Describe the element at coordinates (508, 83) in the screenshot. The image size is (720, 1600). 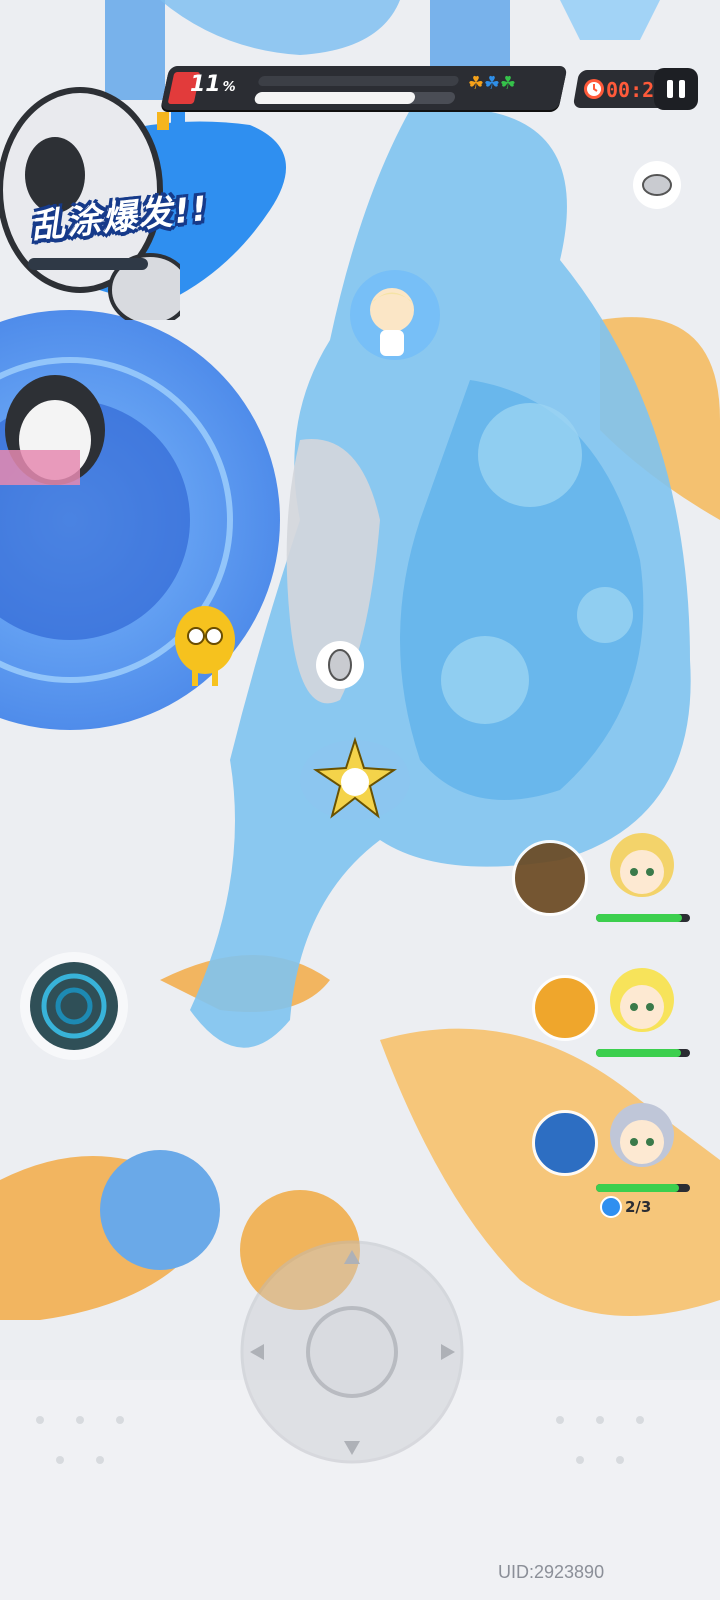
I see `clover-green-icon: ☘` at that location.